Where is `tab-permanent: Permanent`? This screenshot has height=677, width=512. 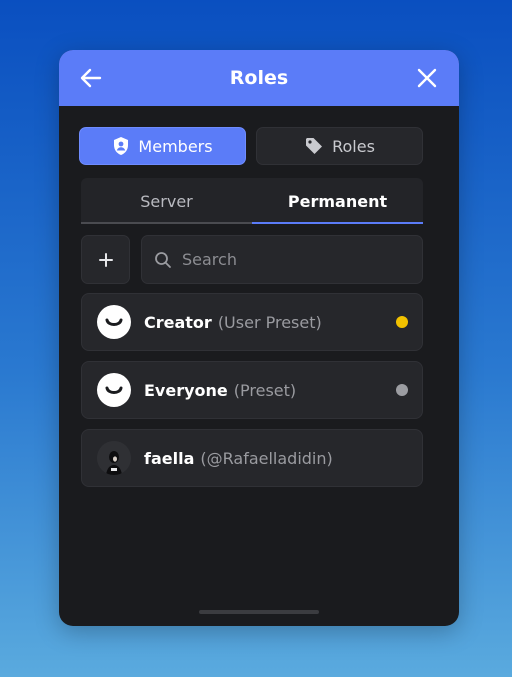 tab-permanent: Permanent is located at coordinates (337, 201).